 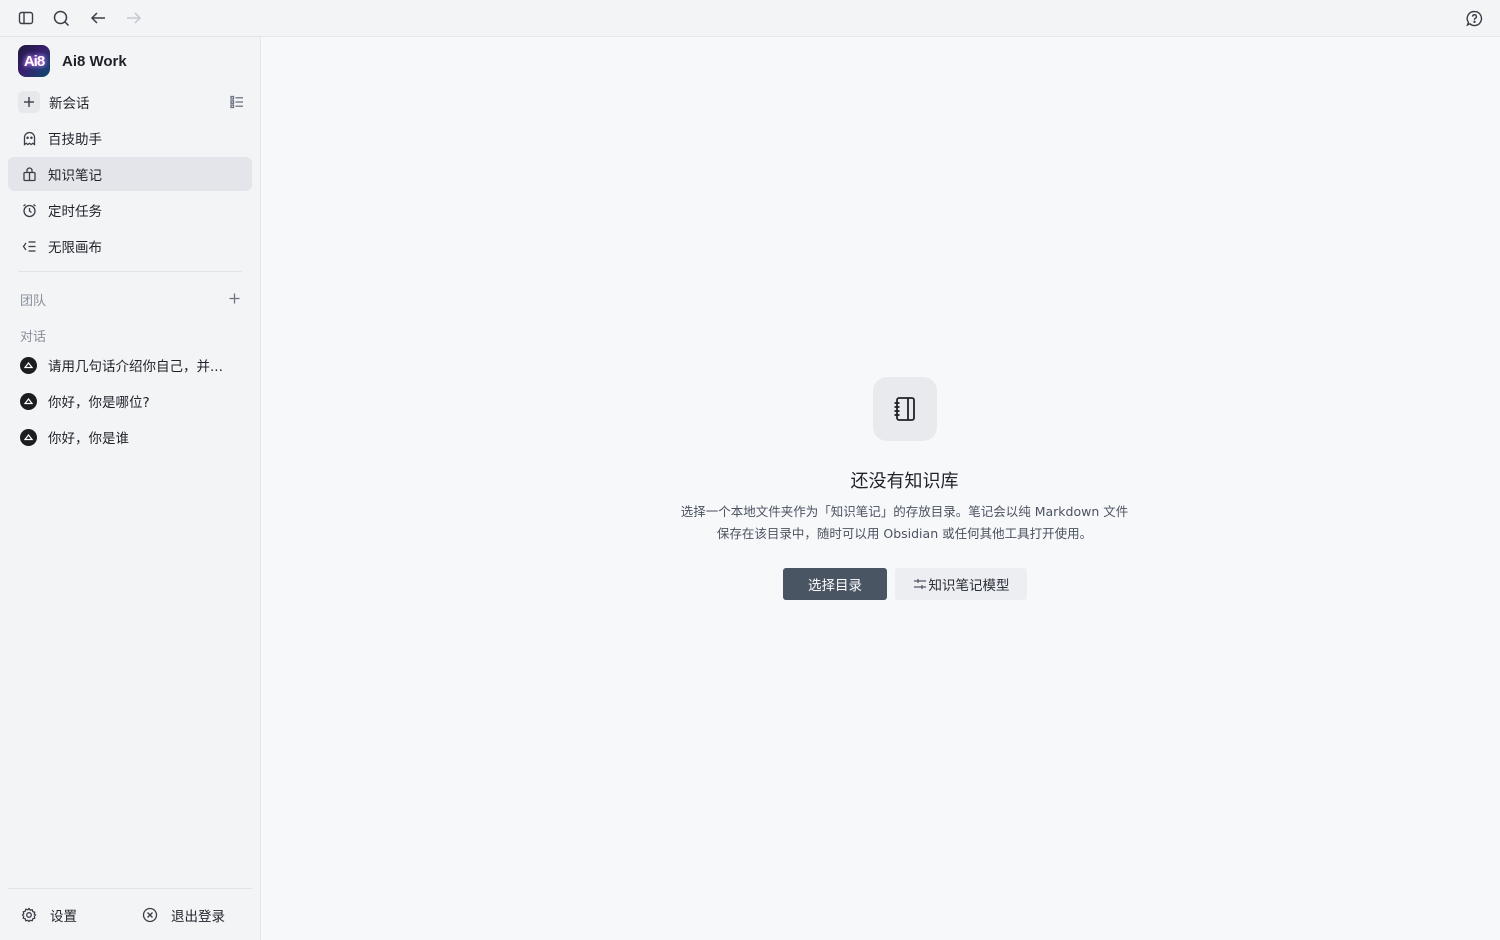 I want to click on sidebar-item-knowledge: 知识笔记, so click(x=130, y=174).